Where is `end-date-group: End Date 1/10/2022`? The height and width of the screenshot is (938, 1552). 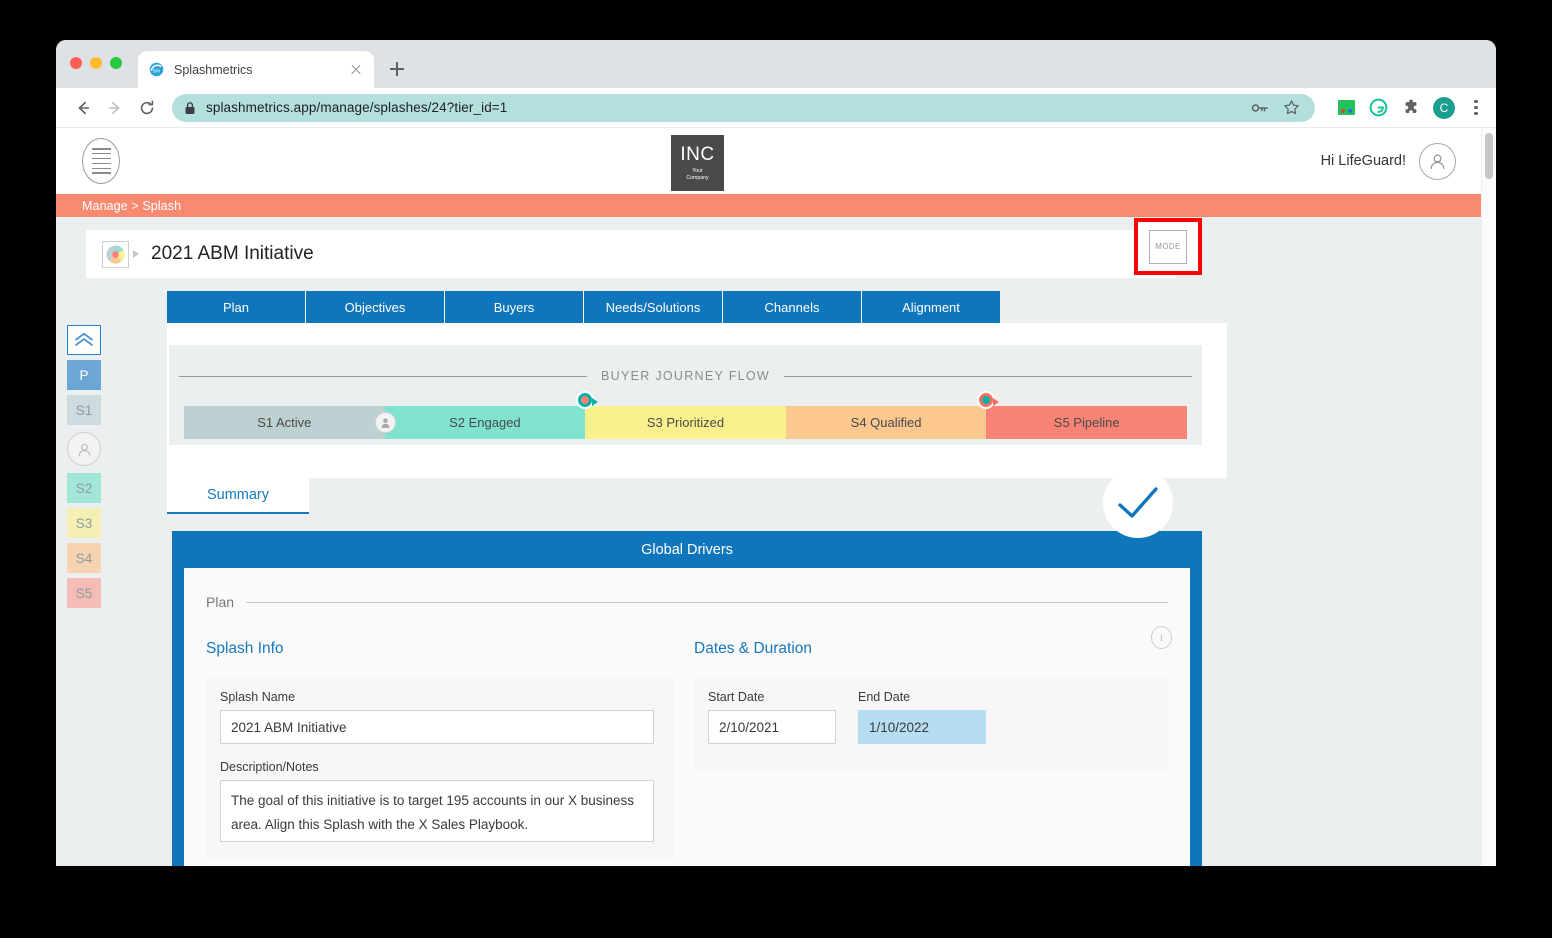
end-date-group: End Date 1/10/2022 is located at coordinates (922, 717).